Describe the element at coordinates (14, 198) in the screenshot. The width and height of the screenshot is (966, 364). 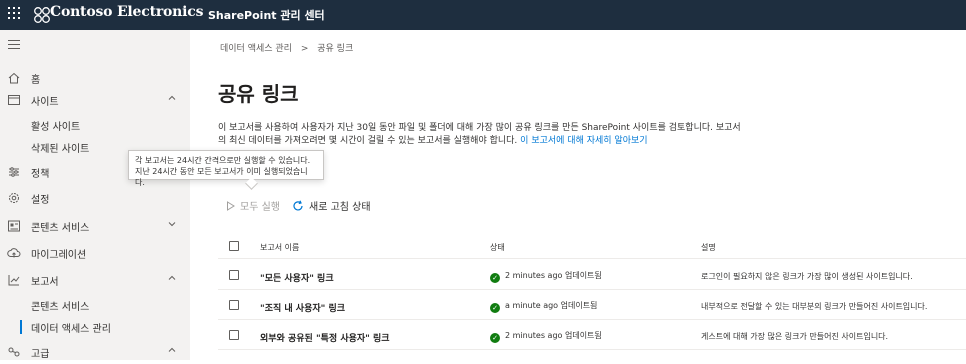
I see `settings-icon` at that location.